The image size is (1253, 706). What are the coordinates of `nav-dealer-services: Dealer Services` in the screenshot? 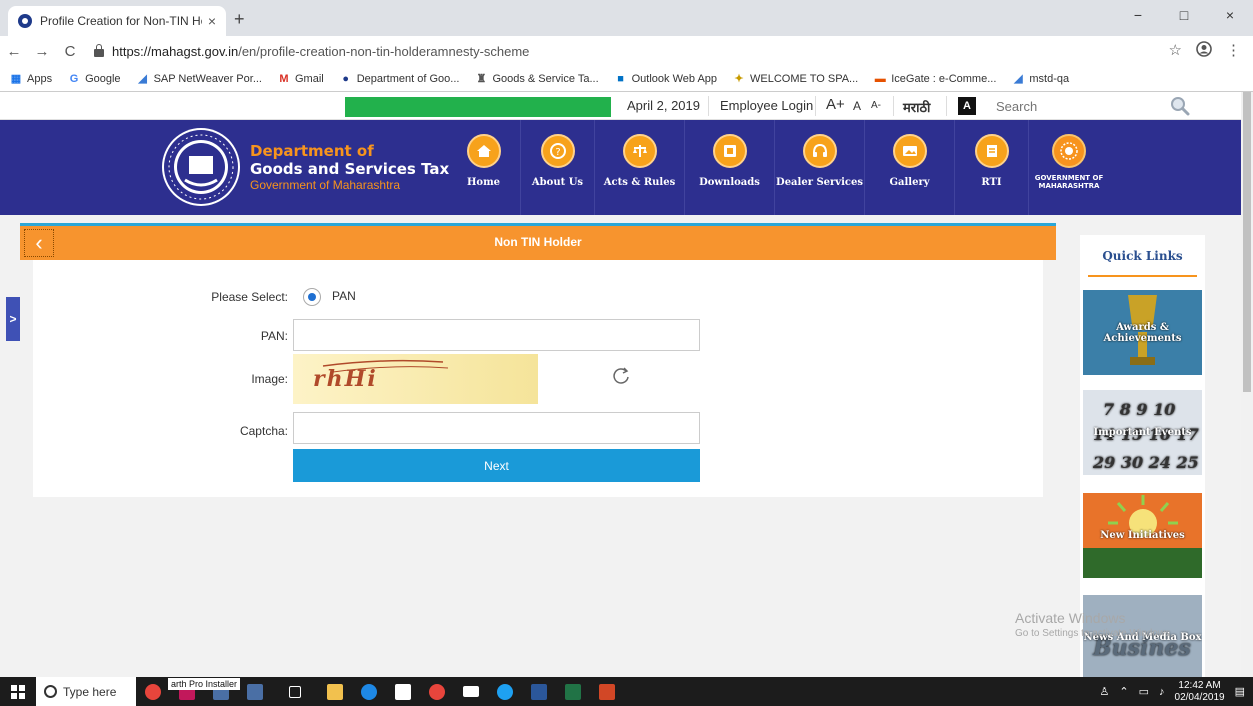 It's located at (820, 167).